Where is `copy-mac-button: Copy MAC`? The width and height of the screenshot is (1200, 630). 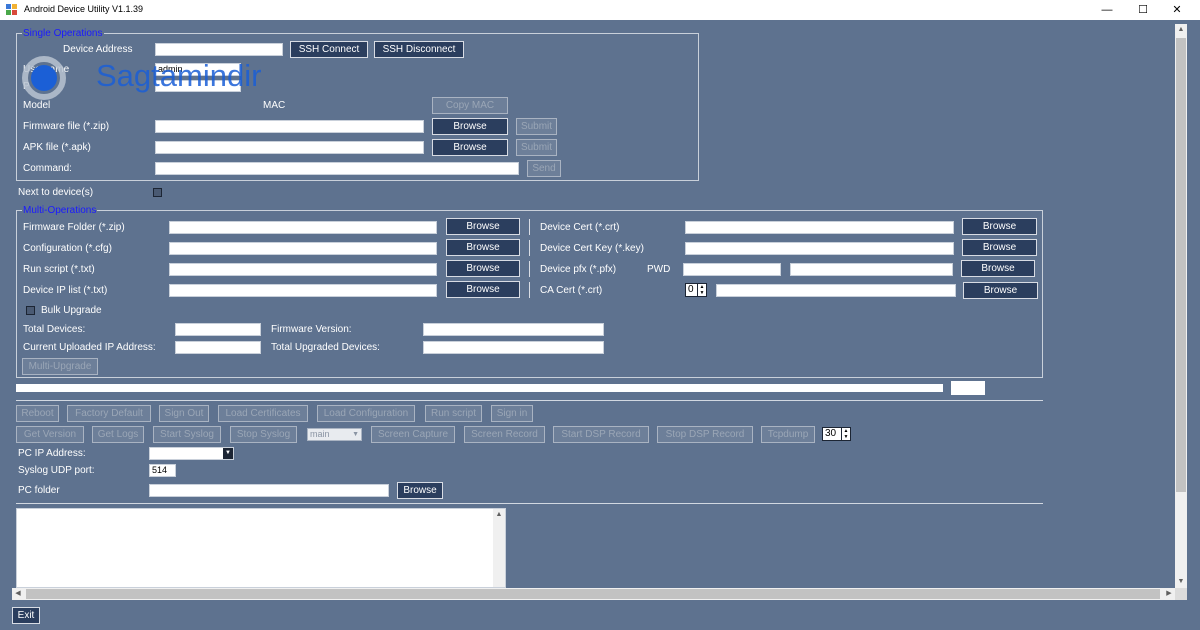
copy-mac-button: Copy MAC is located at coordinates (470, 105).